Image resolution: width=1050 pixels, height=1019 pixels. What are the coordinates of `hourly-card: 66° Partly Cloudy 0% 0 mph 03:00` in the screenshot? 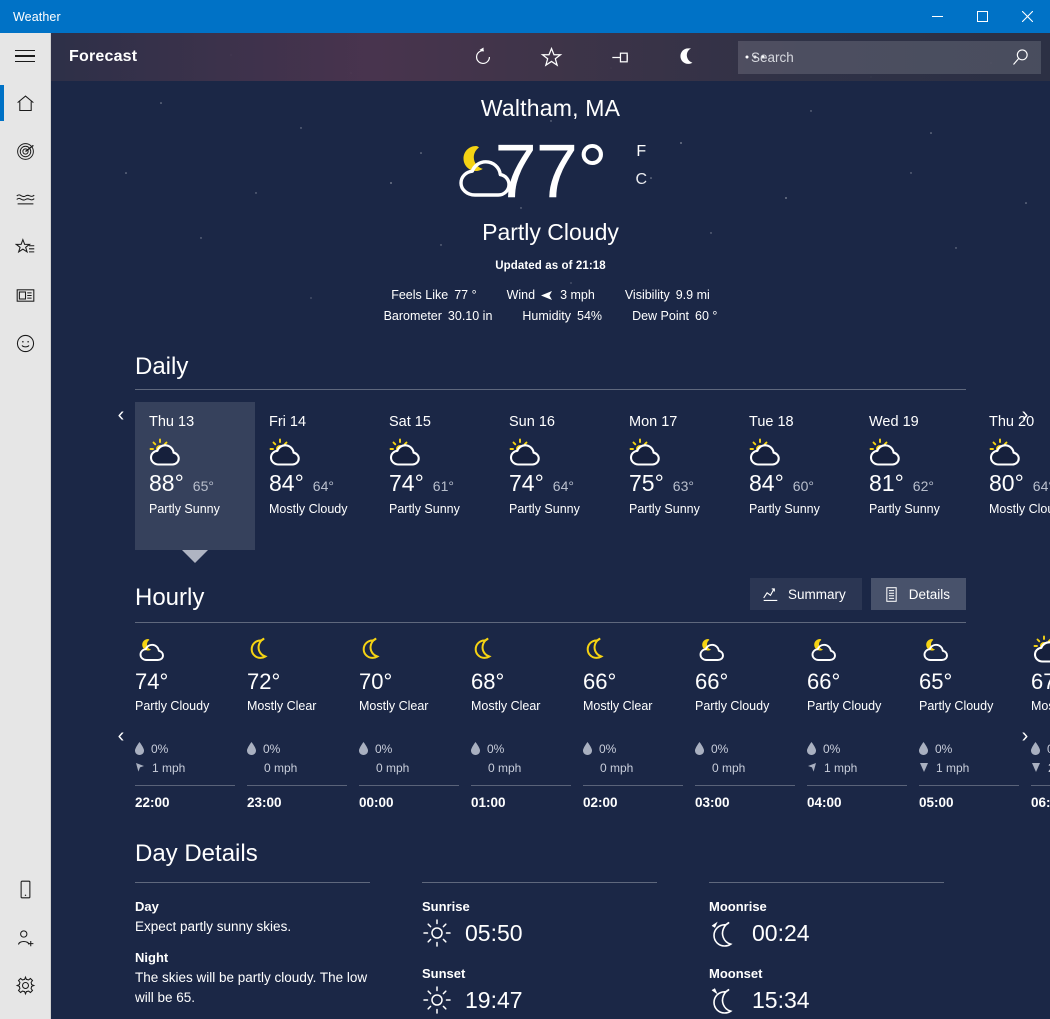 It's located at (751, 721).